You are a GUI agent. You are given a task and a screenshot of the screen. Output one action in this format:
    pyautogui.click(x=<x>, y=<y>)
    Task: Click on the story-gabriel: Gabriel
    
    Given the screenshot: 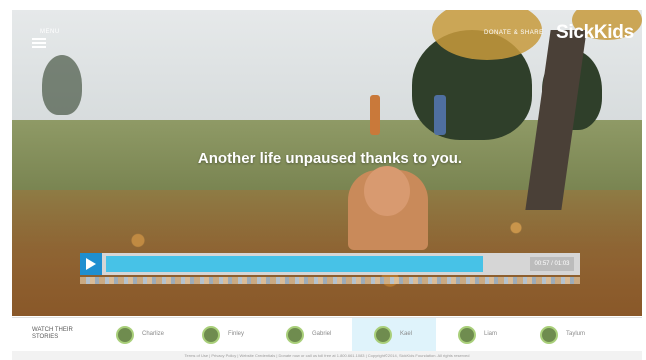 What is the action you would take?
    pyautogui.click(x=315, y=335)
    